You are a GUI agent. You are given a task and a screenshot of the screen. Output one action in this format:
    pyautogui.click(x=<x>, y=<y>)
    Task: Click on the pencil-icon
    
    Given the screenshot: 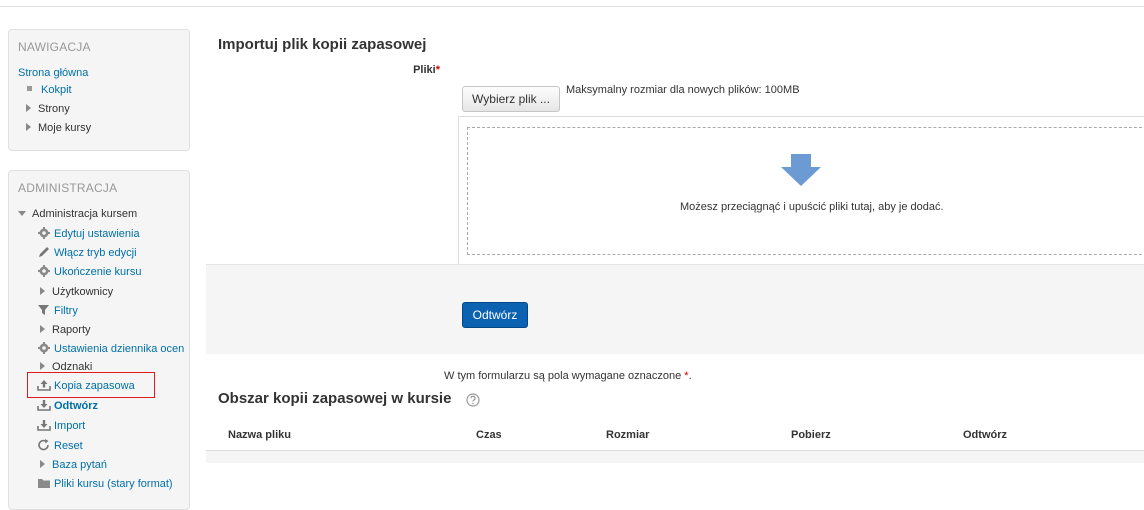 What is the action you would take?
    pyautogui.click(x=44, y=252)
    